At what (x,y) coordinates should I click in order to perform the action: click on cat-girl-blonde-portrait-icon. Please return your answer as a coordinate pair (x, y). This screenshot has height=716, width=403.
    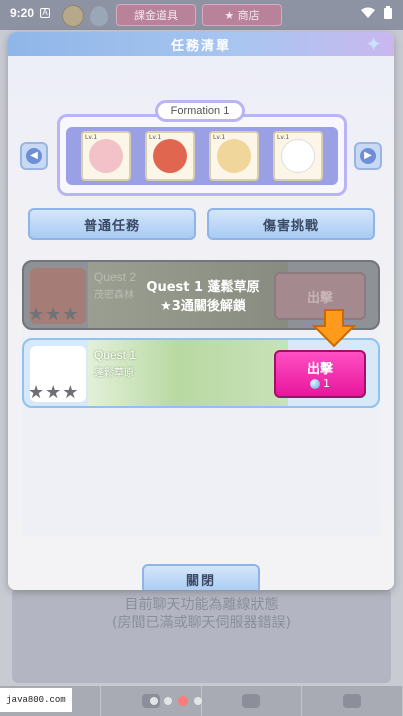
    Looking at the image, I should click on (234, 156).